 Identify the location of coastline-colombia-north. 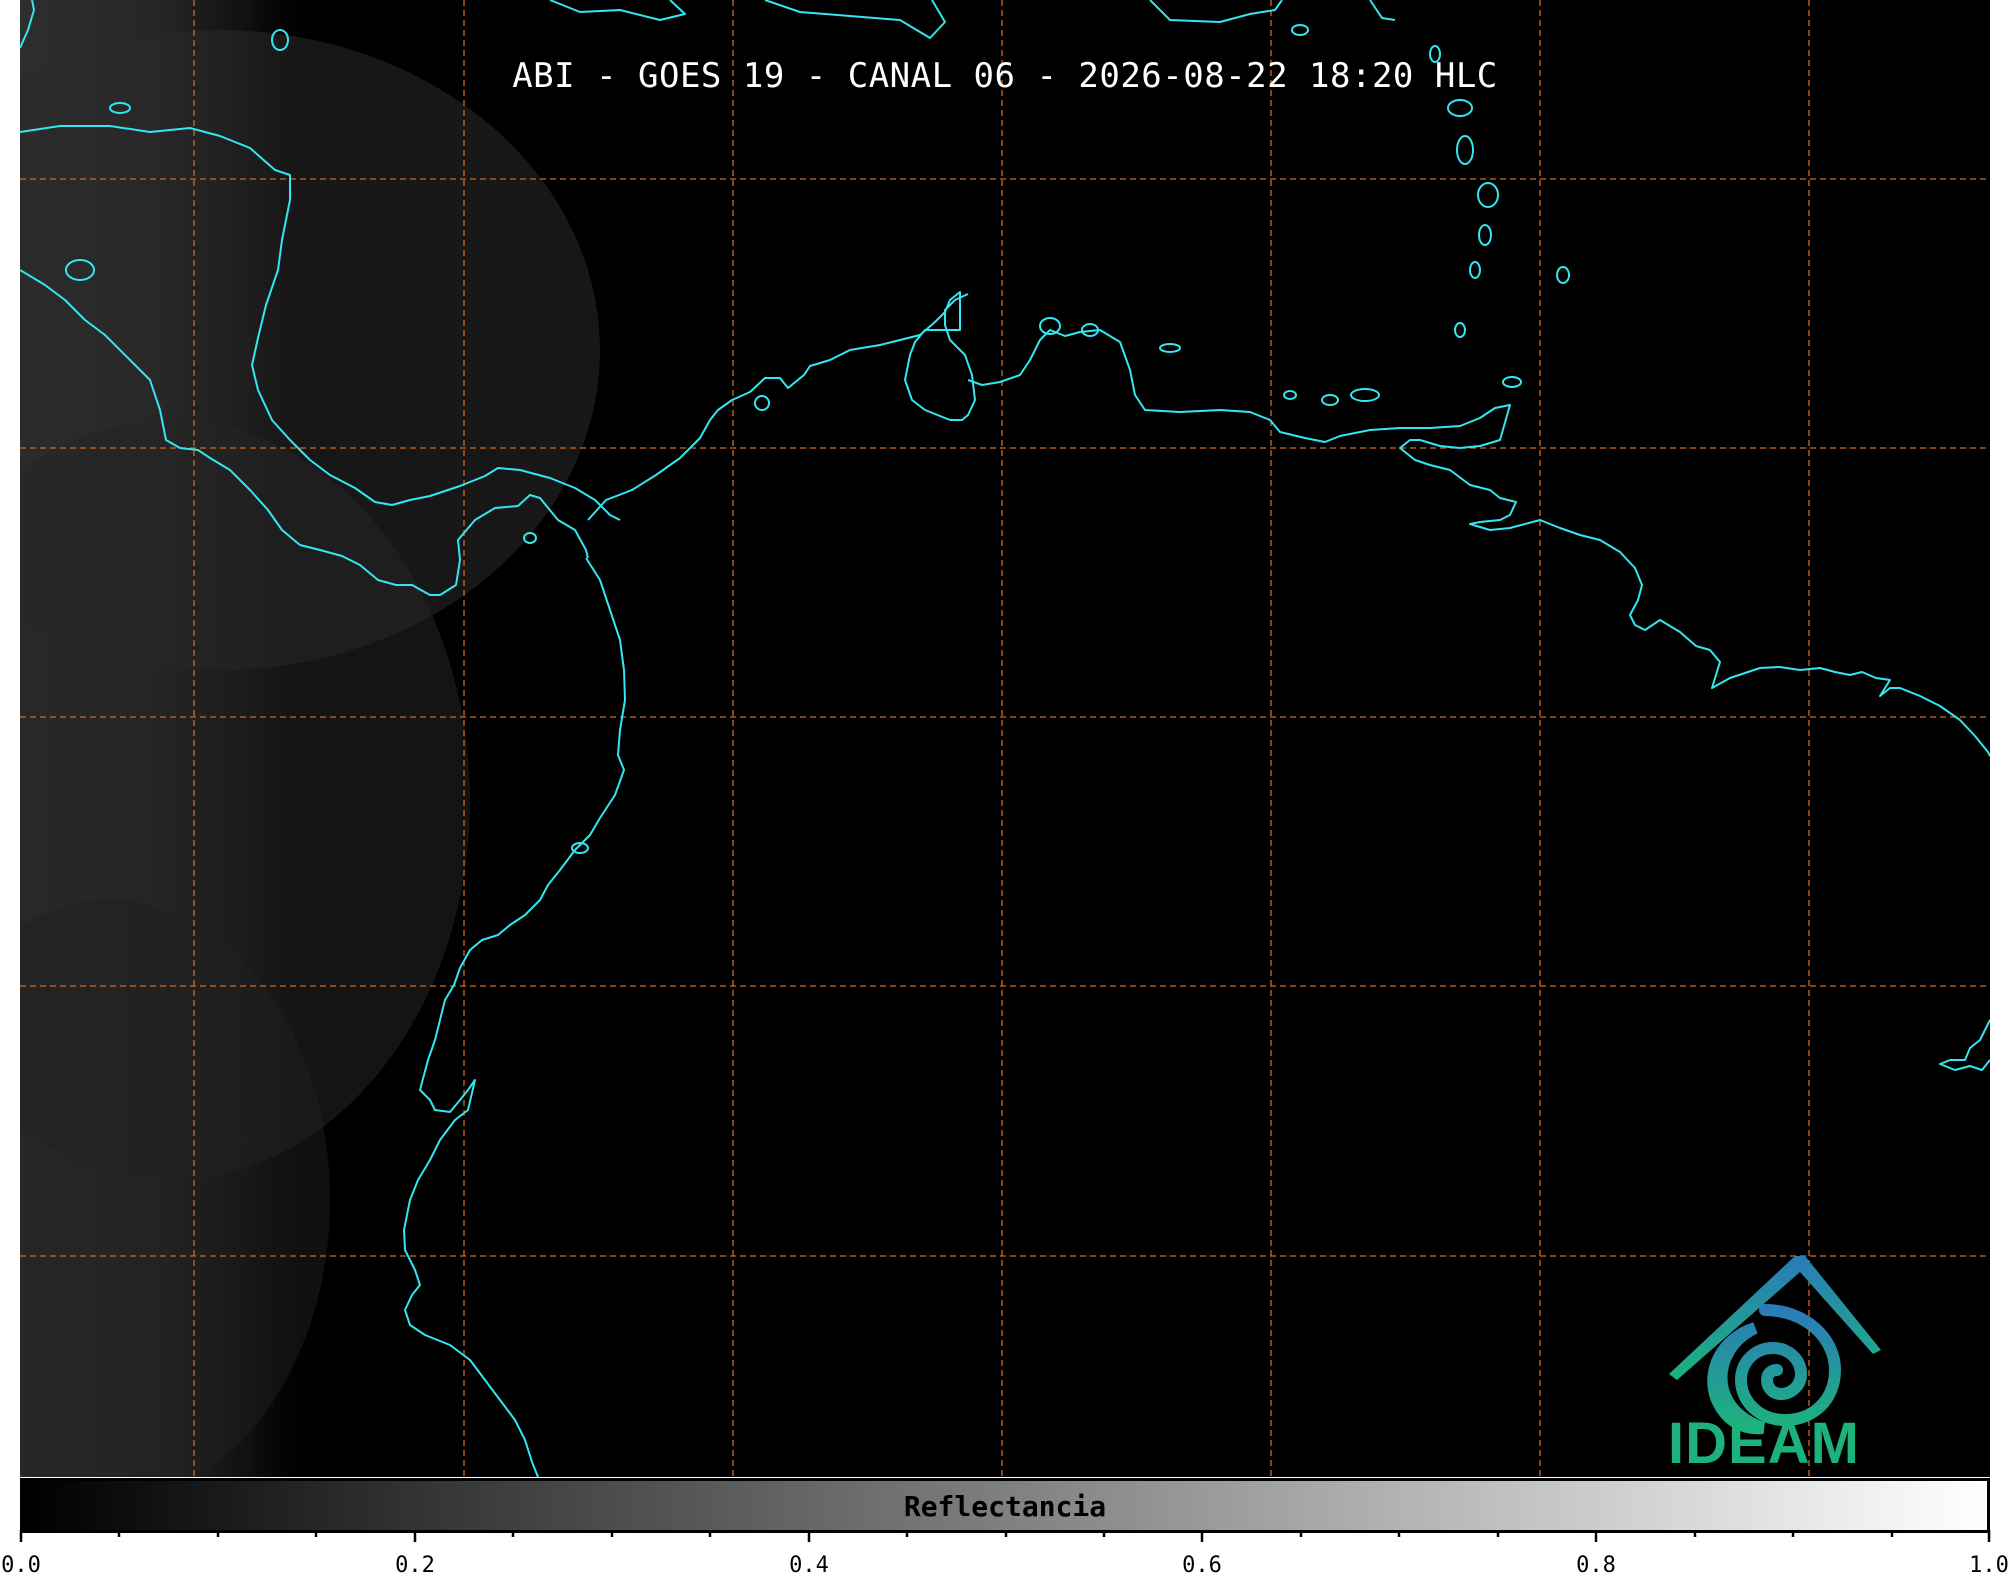
(1239, 389).